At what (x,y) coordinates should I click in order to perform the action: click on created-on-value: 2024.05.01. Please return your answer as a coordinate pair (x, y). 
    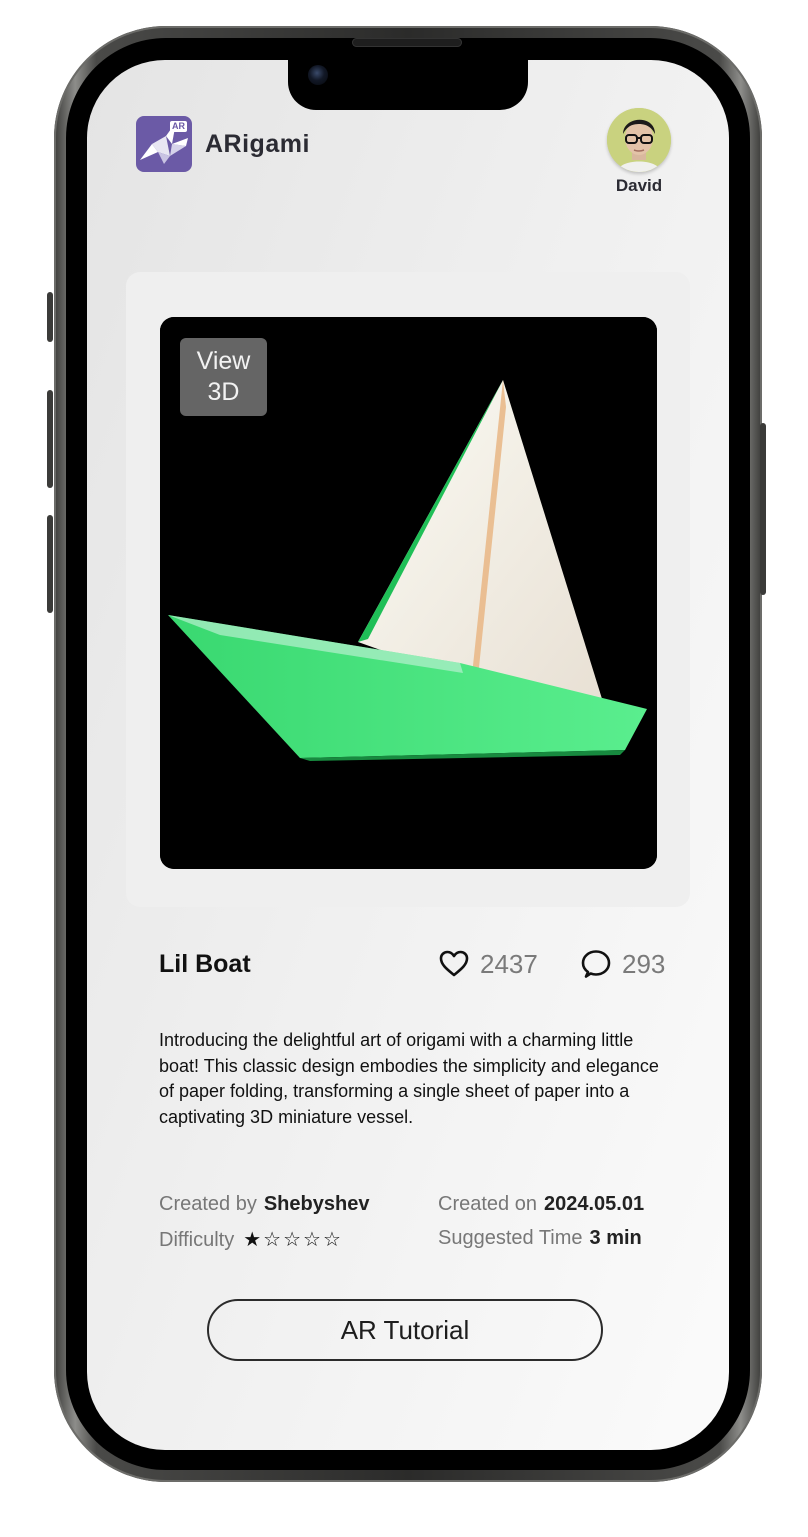
    Looking at the image, I should click on (594, 1204).